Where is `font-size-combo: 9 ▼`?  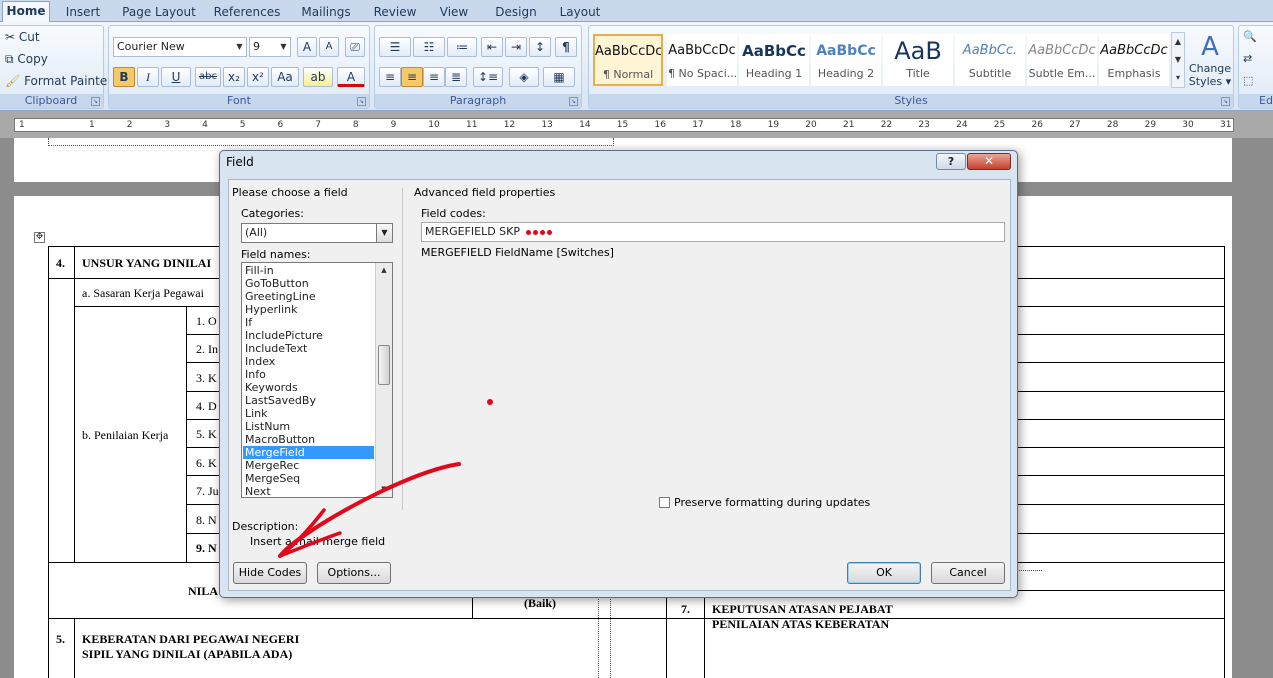 font-size-combo: 9 ▼ is located at coordinates (270, 47).